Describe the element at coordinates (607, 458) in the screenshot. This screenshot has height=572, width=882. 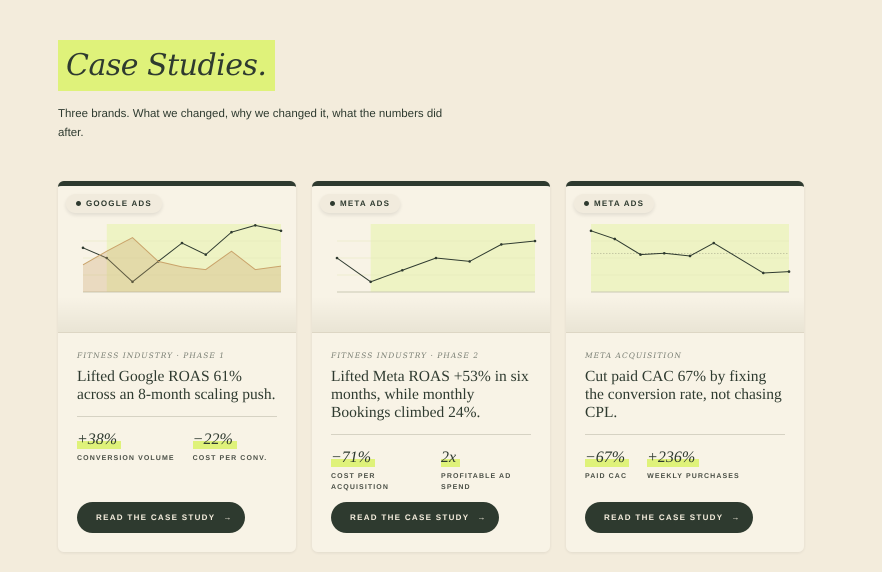
I see `stat-value: −67%` at that location.